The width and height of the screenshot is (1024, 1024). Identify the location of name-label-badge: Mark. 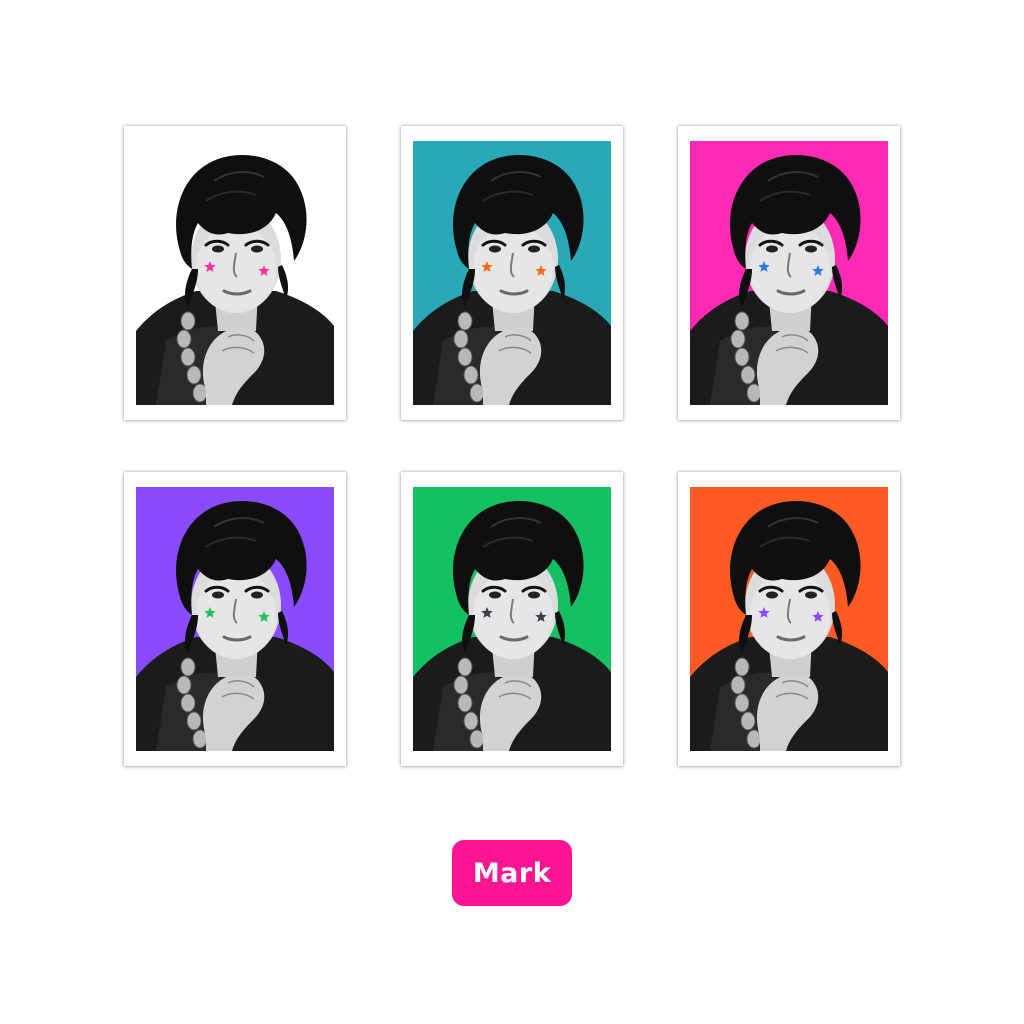
(512, 873).